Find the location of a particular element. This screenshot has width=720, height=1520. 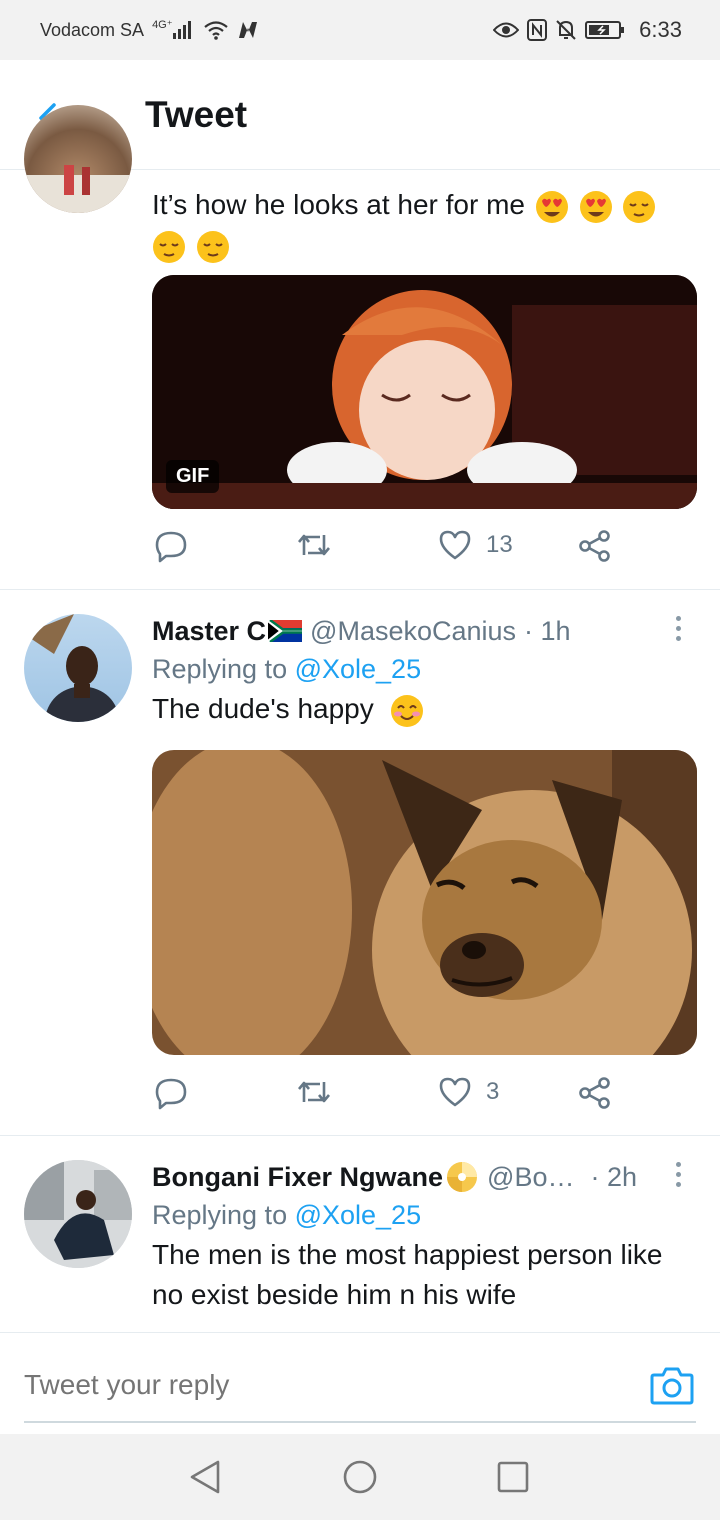

system-nav-bar is located at coordinates (360, 1477).